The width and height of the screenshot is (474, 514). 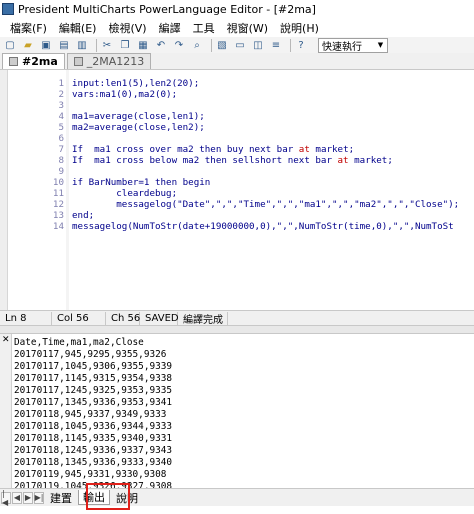 I want to click on tab-2ma1213: _2MA1213, so click(x=109, y=61).